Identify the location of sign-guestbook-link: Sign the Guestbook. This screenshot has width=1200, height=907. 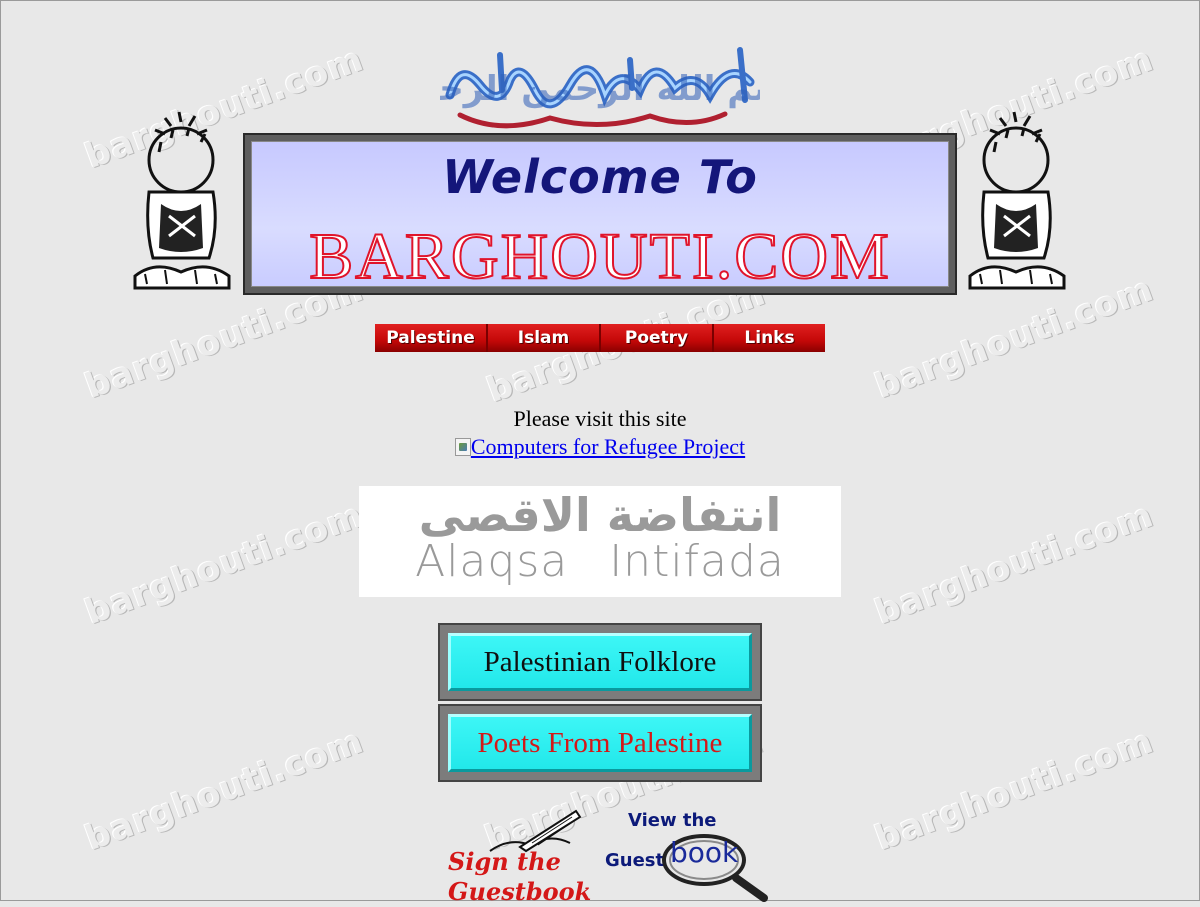
(515, 855).